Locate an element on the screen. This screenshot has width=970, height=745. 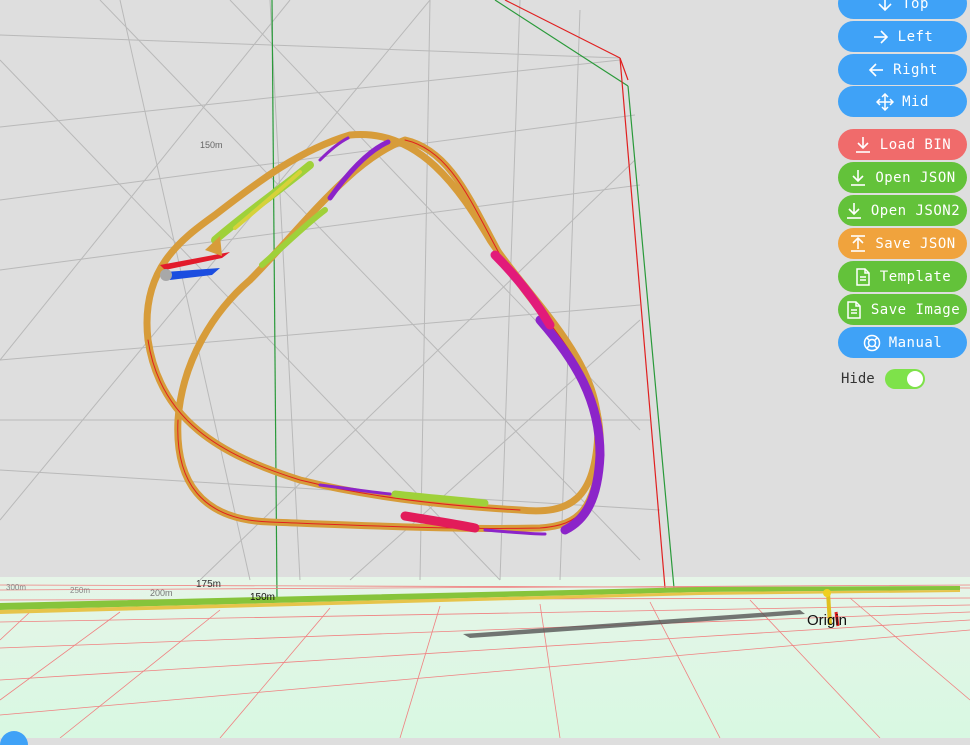
arrow-right-icon is located at coordinates (881, 37).